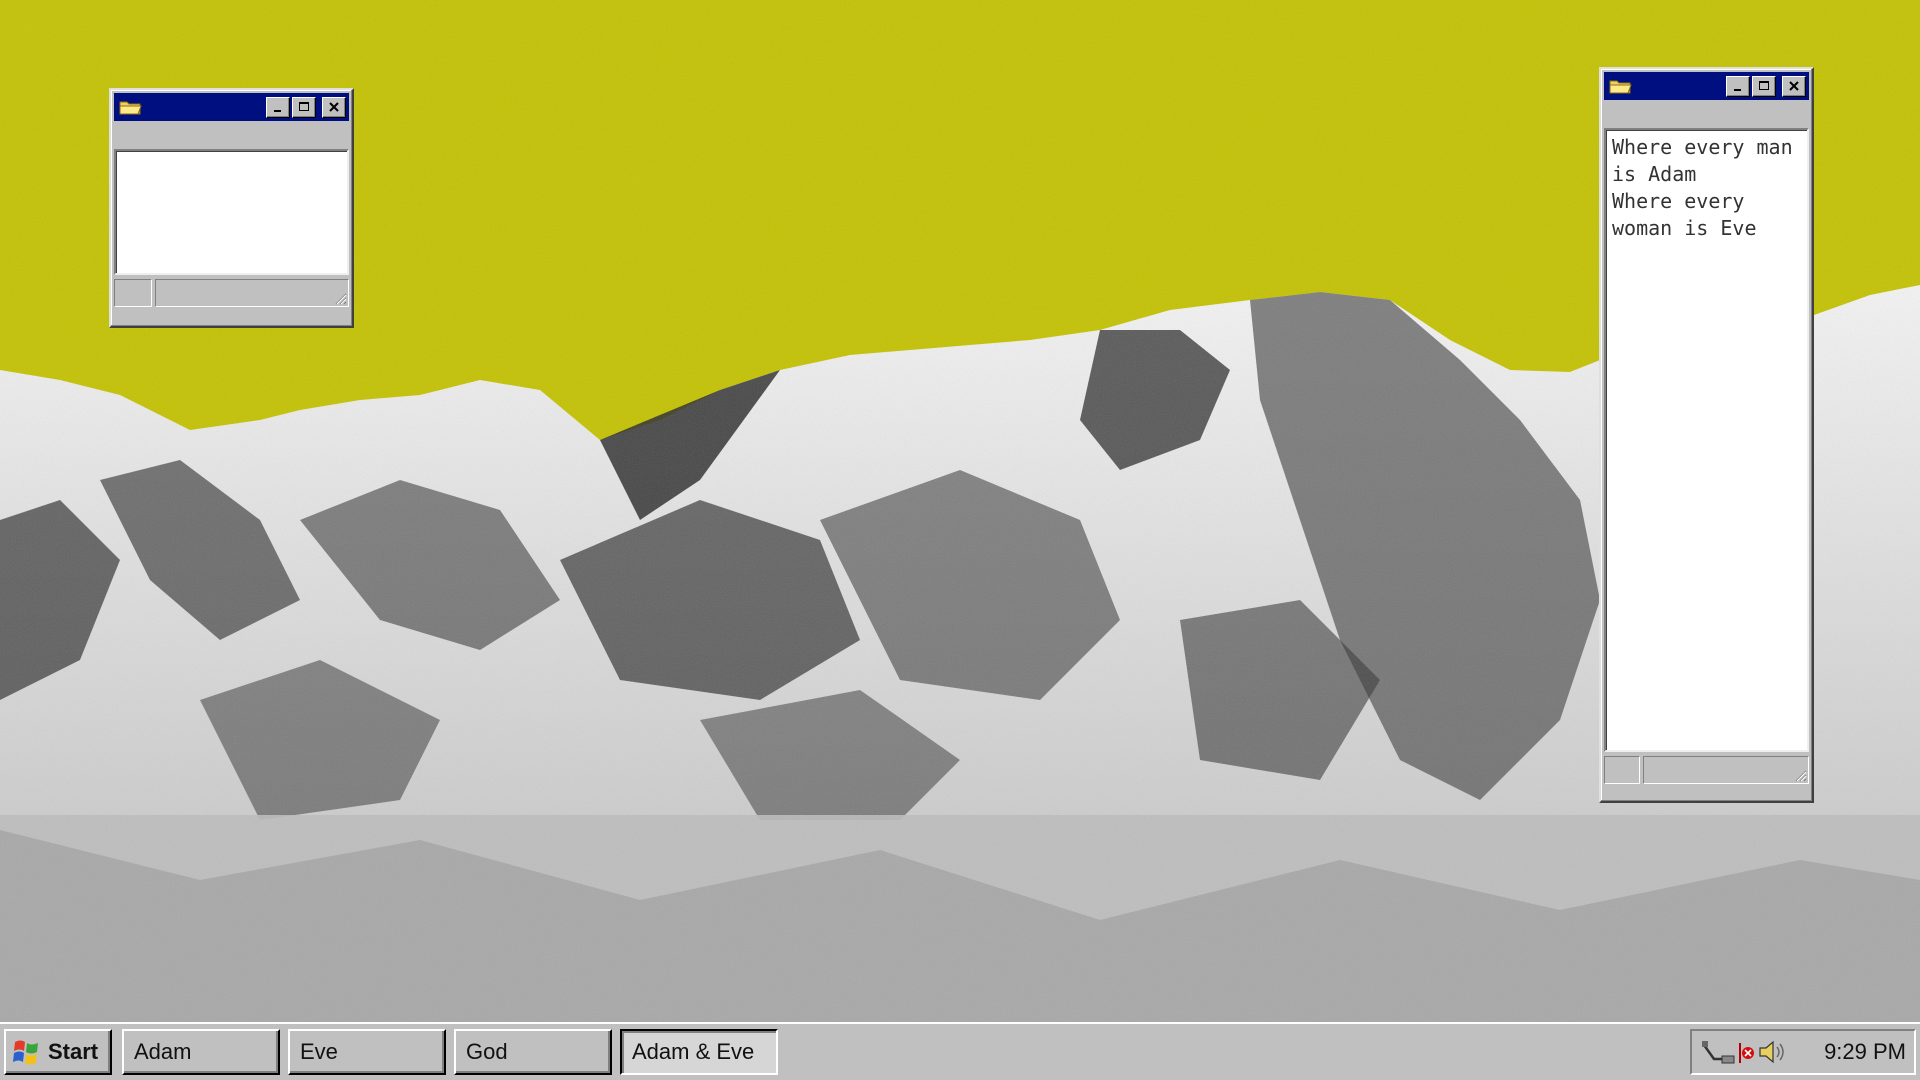 The image size is (1920, 1080). Describe the element at coordinates (533, 1052) in the screenshot. I see `task-button-god: God` at that location.